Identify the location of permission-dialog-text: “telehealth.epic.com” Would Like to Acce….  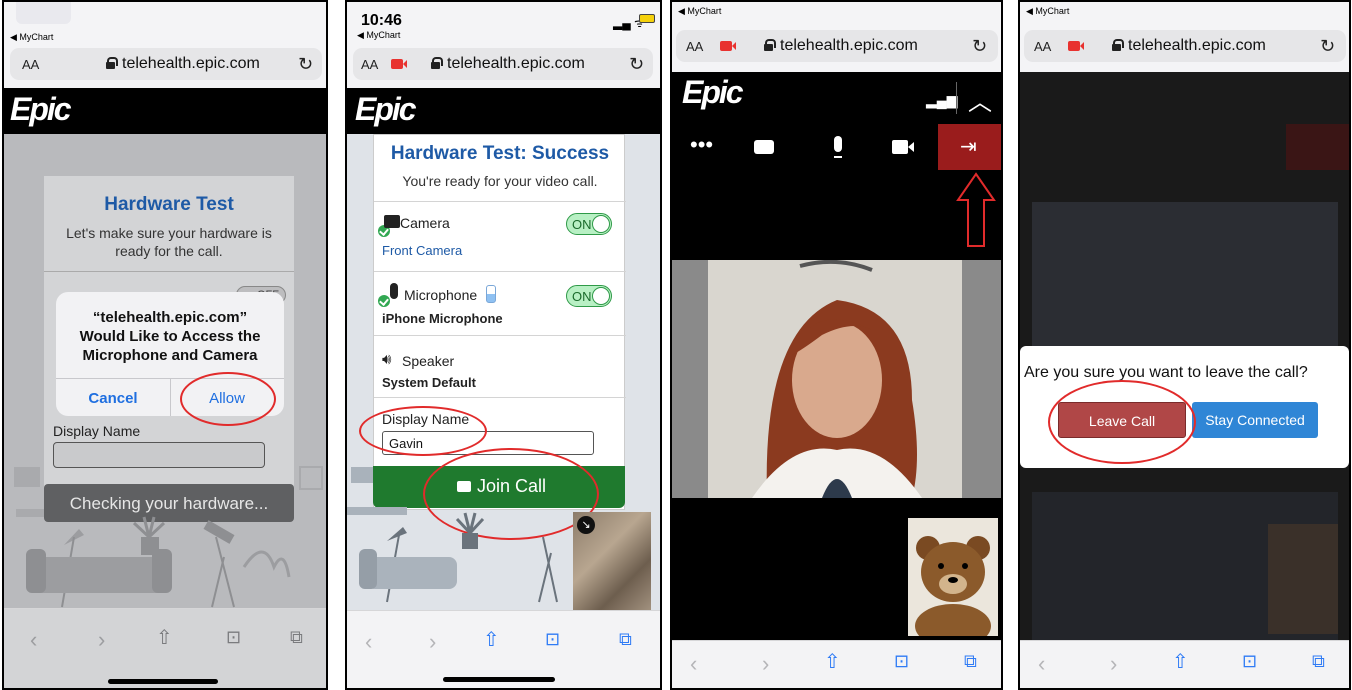
(170, 336).